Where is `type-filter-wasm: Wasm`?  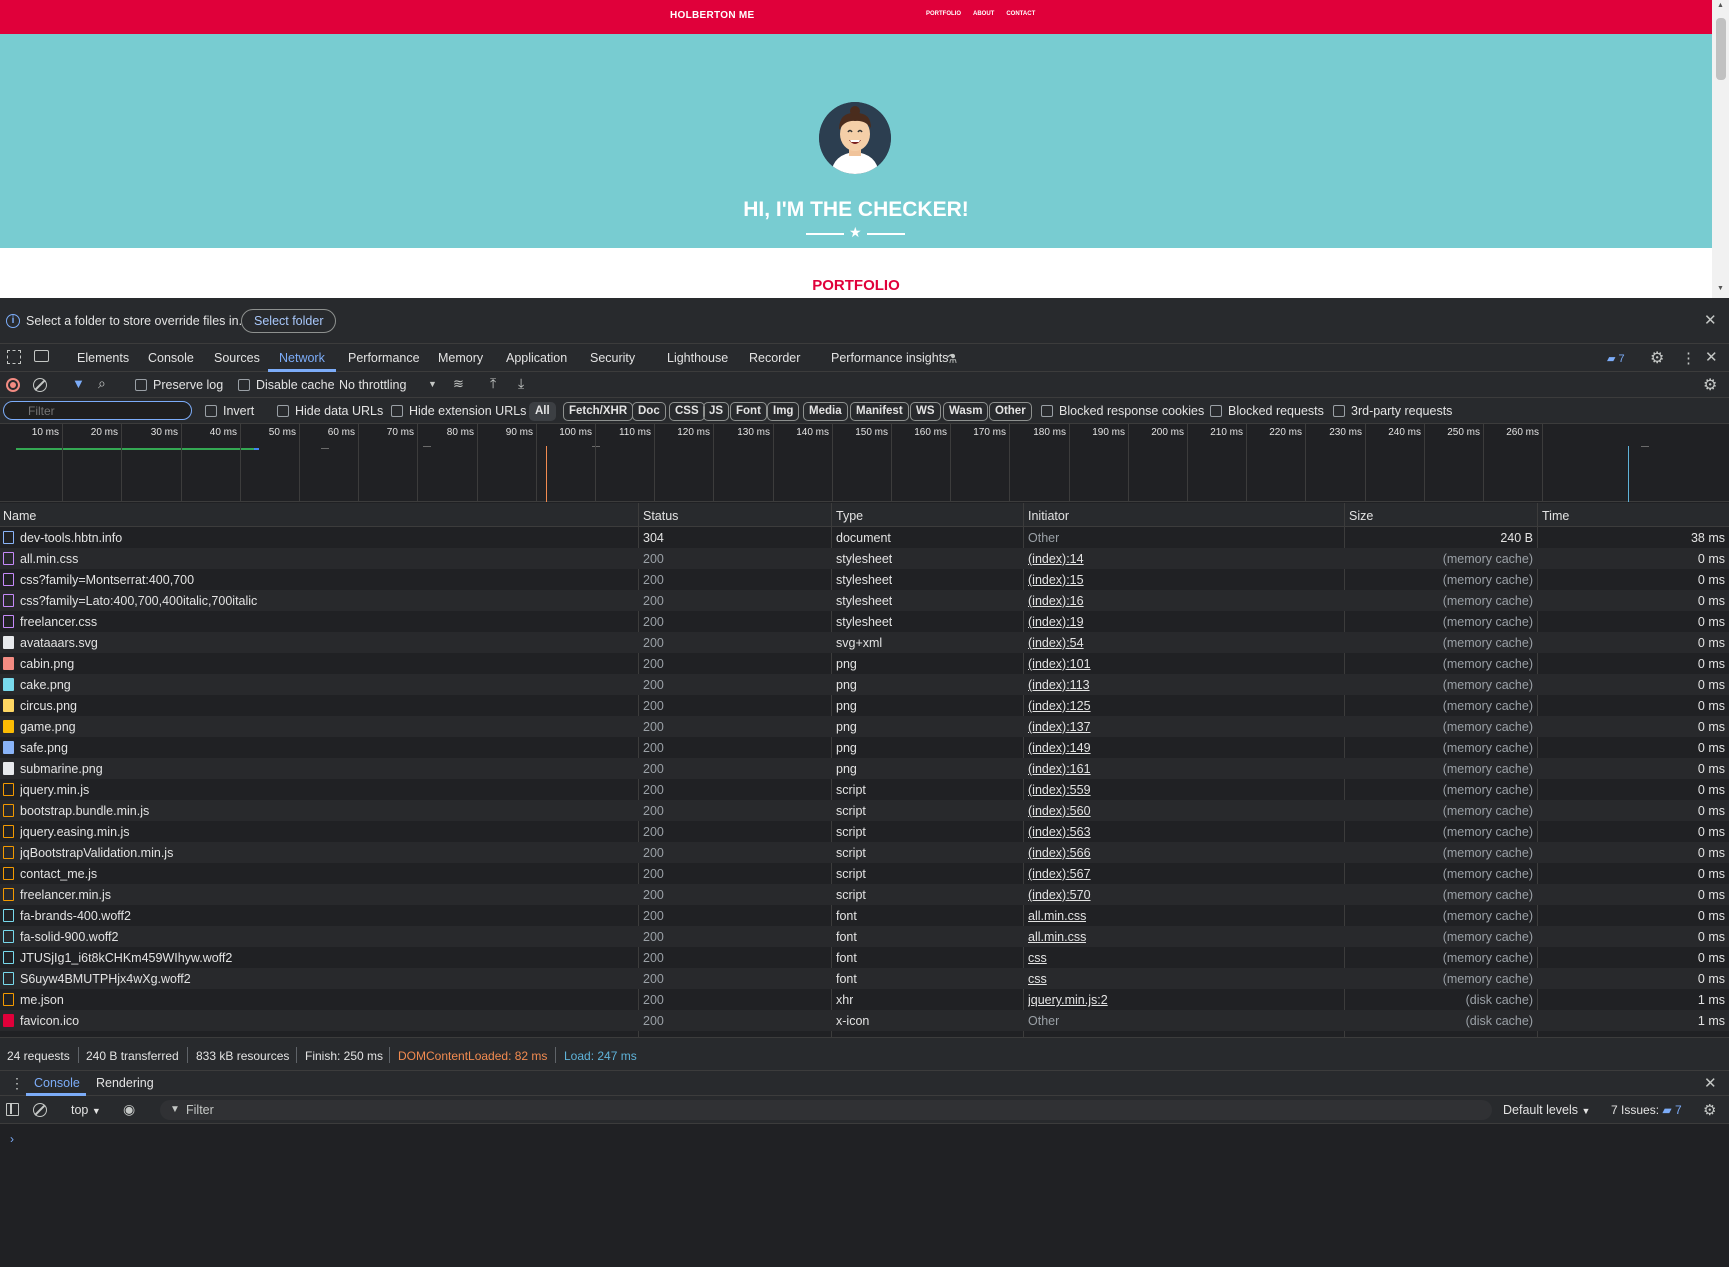
type-filter-wasm: Wasm is located at coordinates (966, 411).